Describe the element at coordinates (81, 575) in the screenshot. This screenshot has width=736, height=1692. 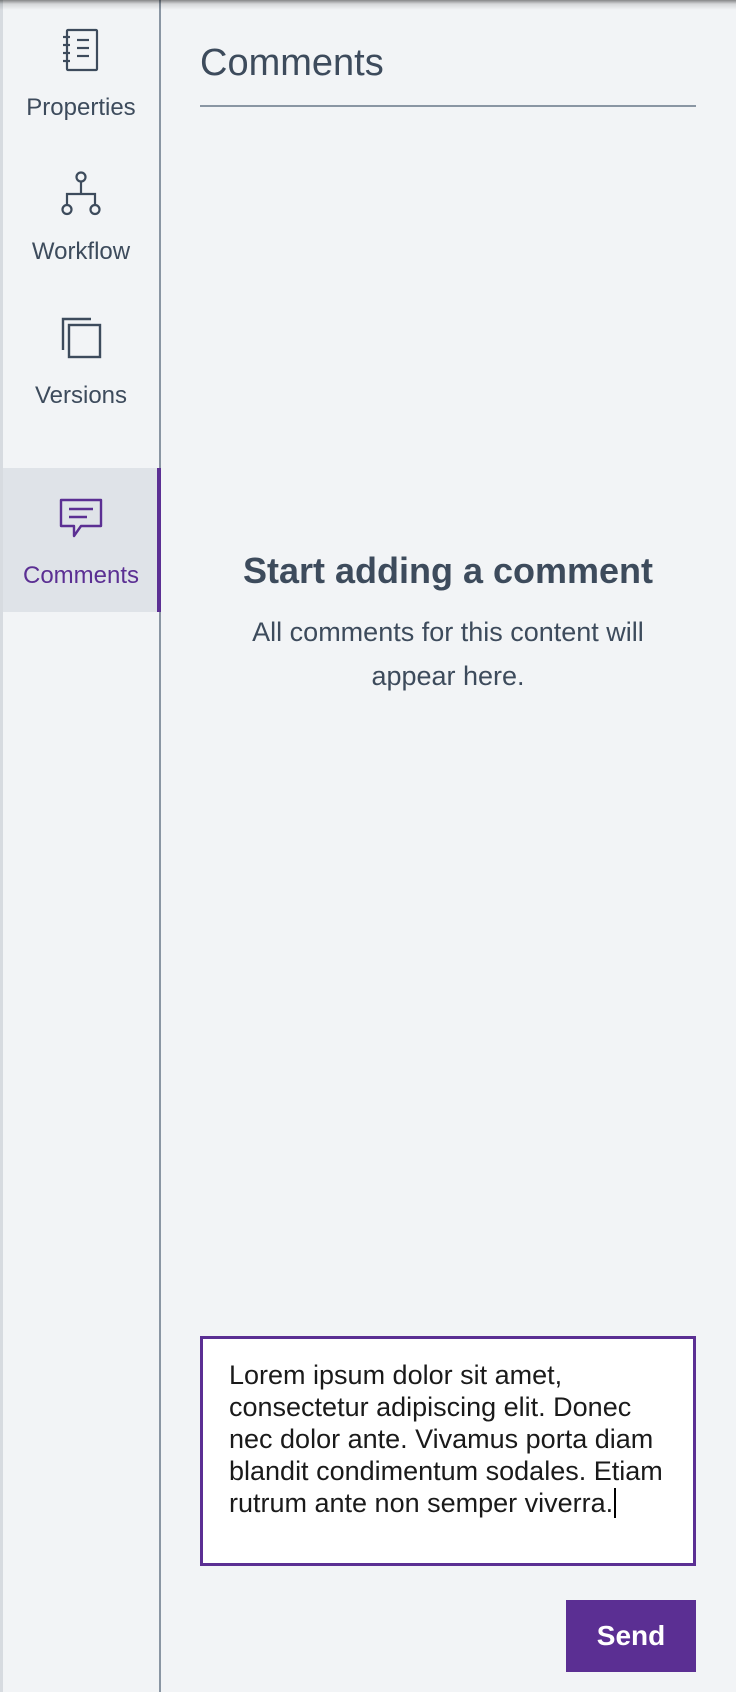
I see `sidebar-item-label: Comments` at that location.